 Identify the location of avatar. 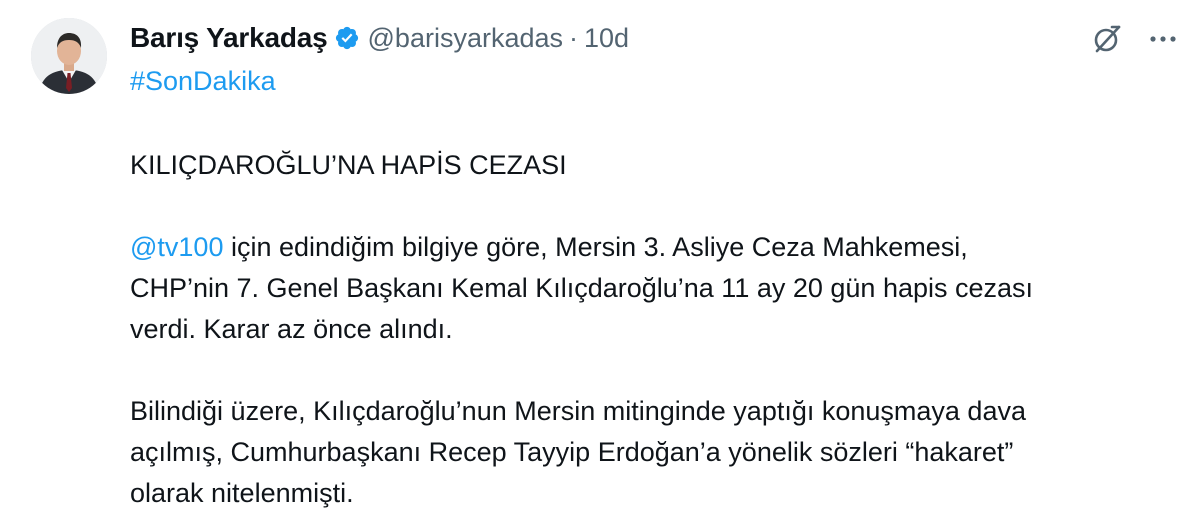
(69, 56).